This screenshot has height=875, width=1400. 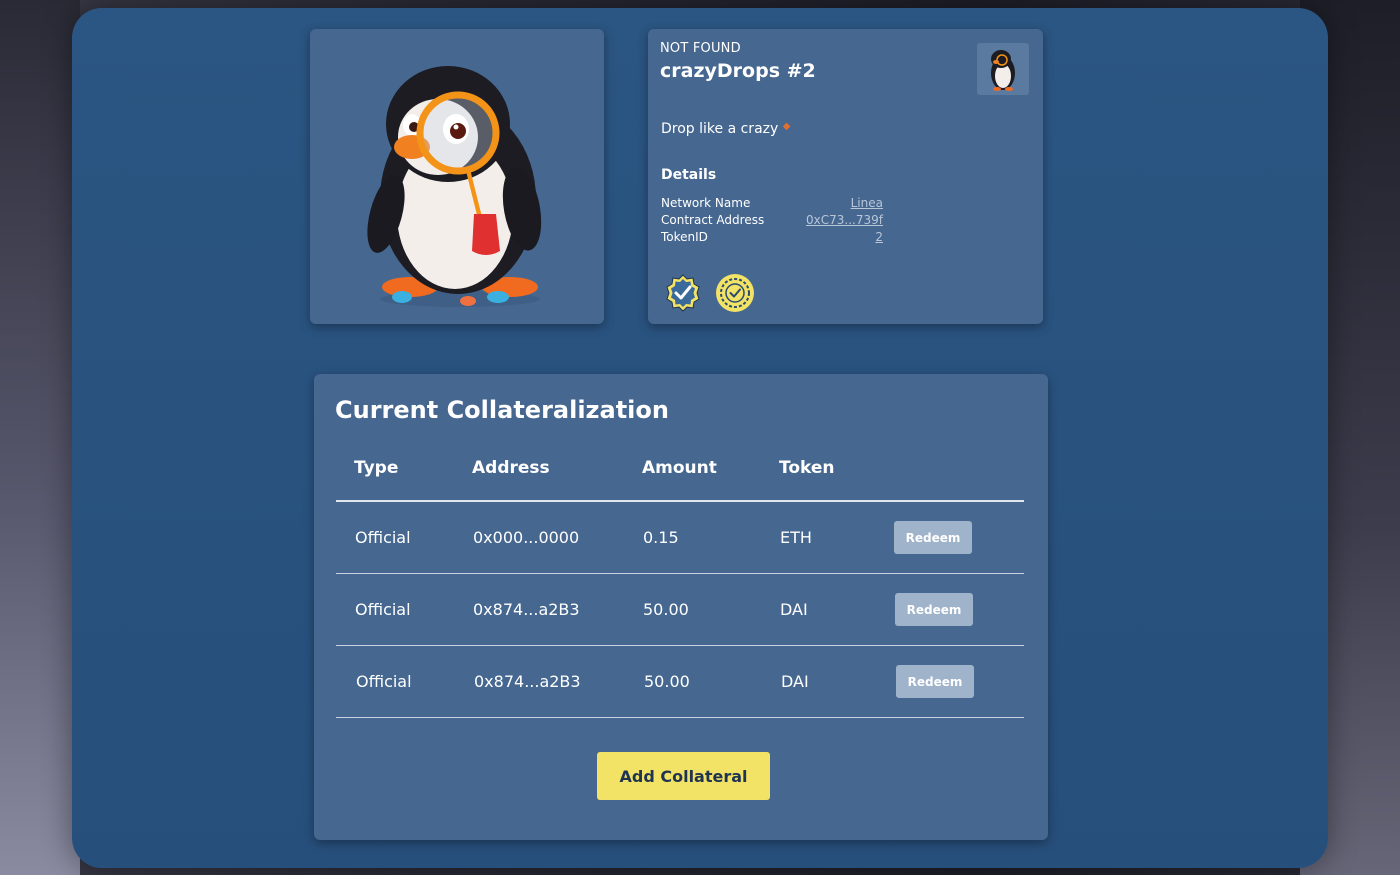 I want to click on nft-description-text: Drop like a crazy, so click(x=720, y=129).